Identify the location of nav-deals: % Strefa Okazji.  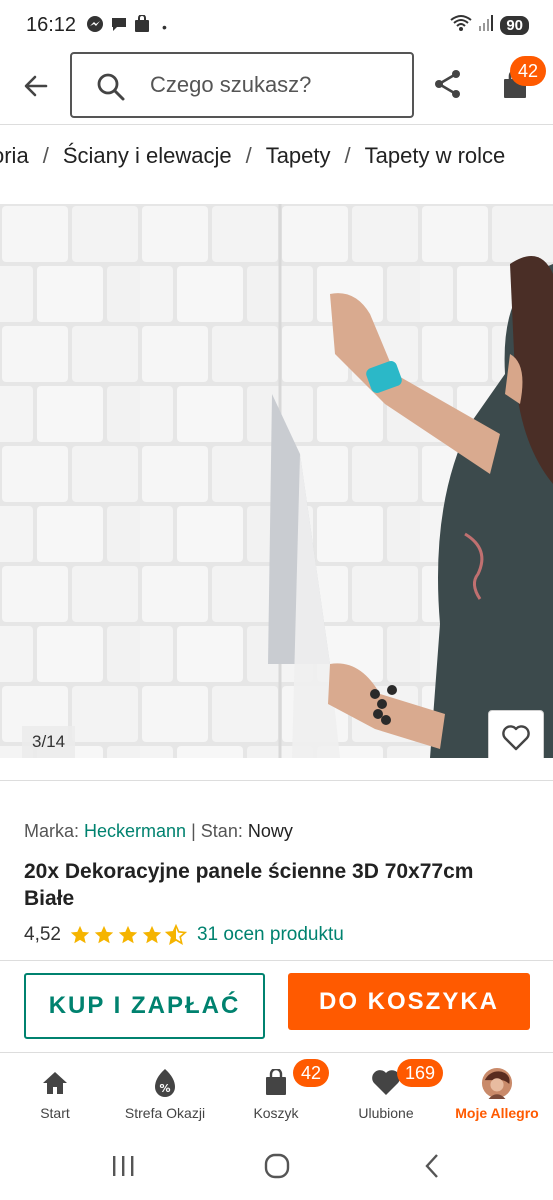
(165, 1092).